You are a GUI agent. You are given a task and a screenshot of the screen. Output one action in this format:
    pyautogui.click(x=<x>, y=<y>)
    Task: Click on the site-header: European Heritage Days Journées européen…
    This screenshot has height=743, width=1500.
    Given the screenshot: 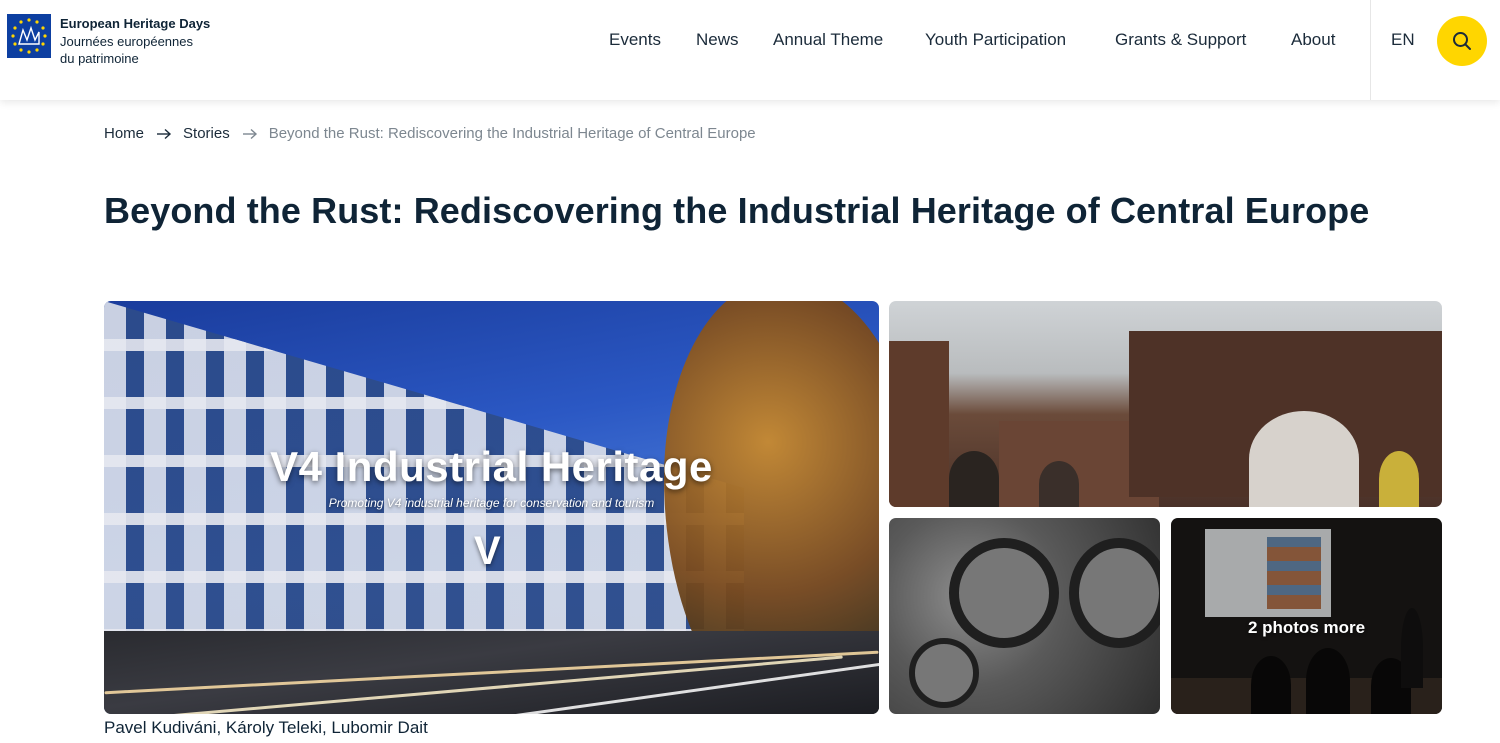 What is the action you would take?
    pyautogui.click(x=750, y=50)
    